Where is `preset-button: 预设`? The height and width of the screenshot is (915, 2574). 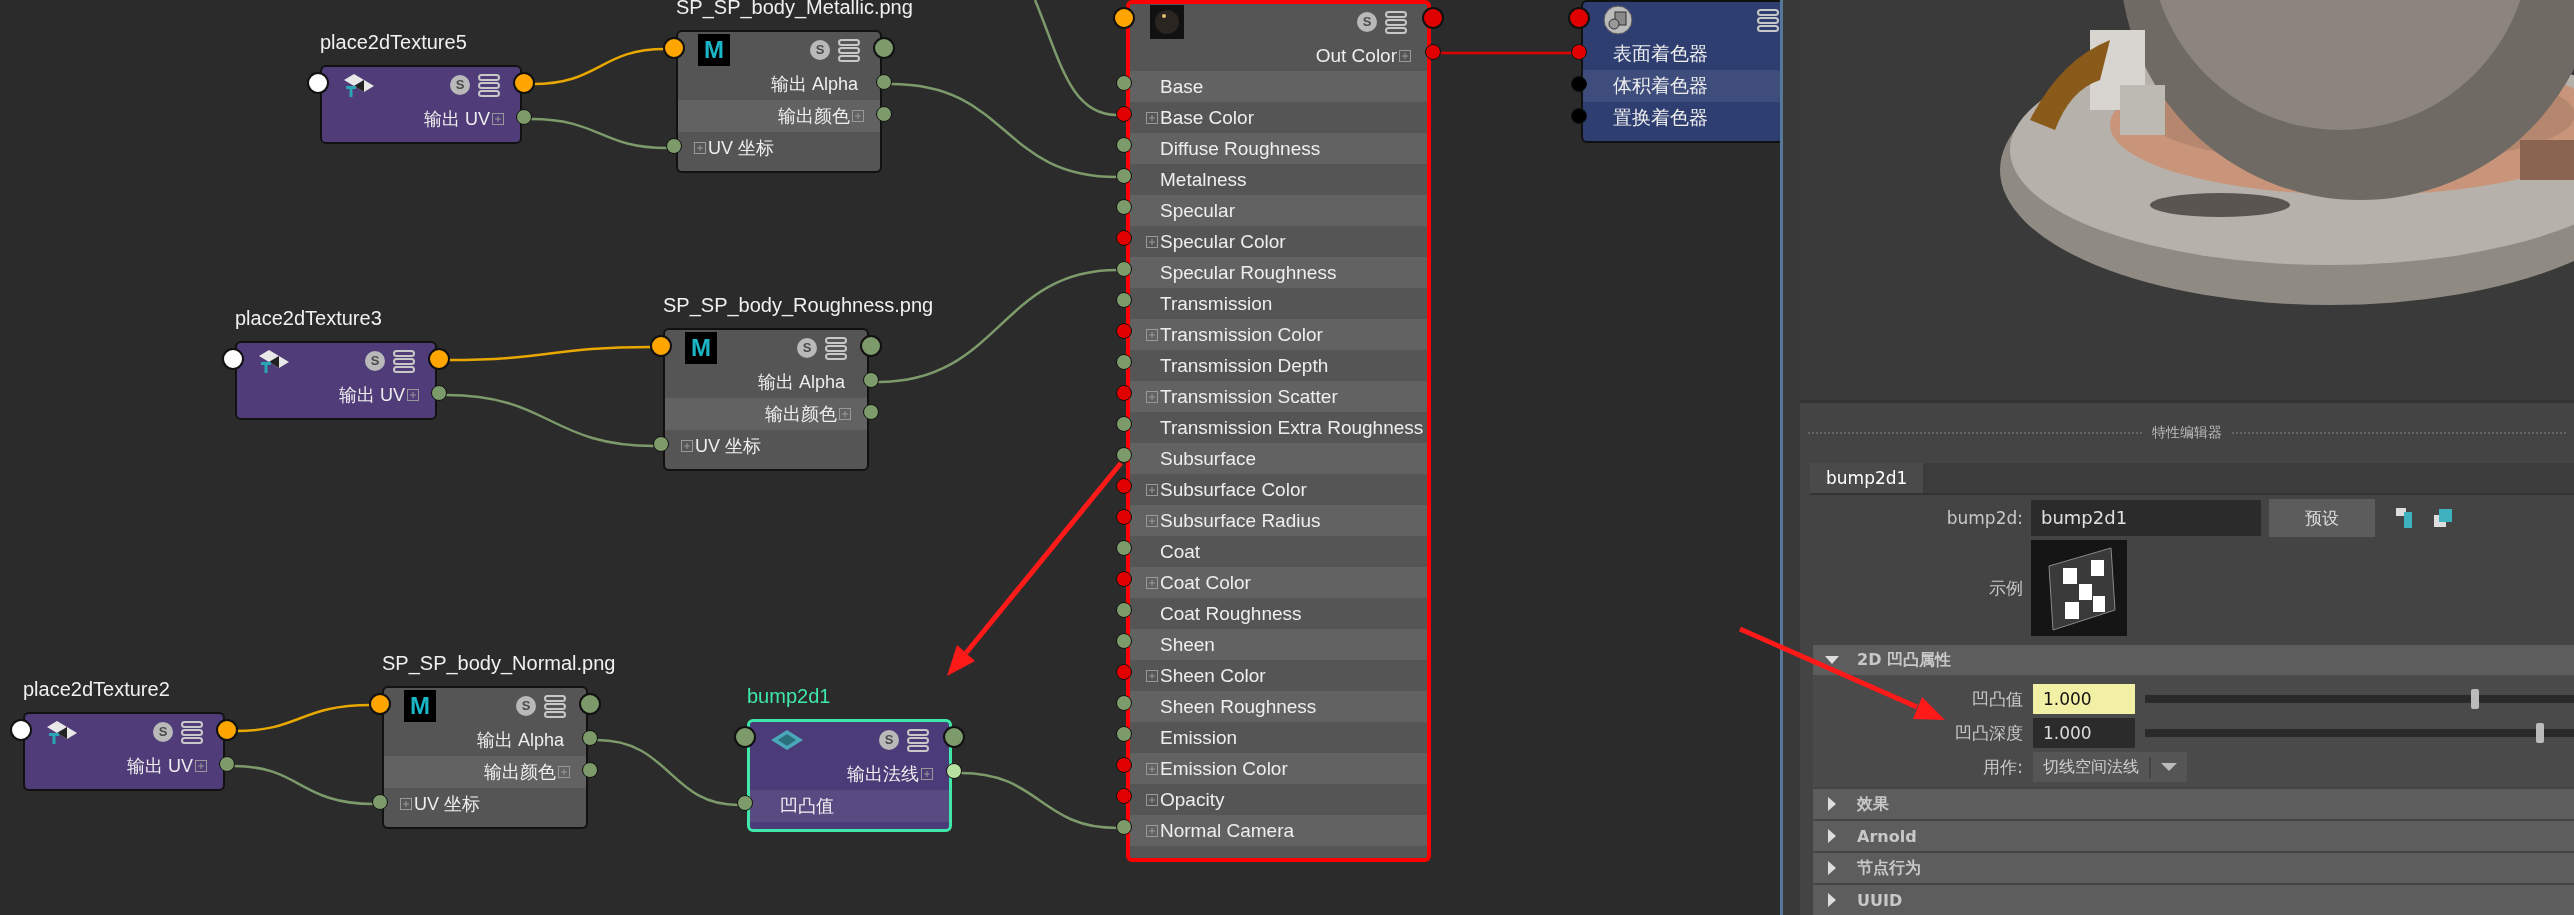
preset-button: 预设 is located at coordinates (2322, 518).